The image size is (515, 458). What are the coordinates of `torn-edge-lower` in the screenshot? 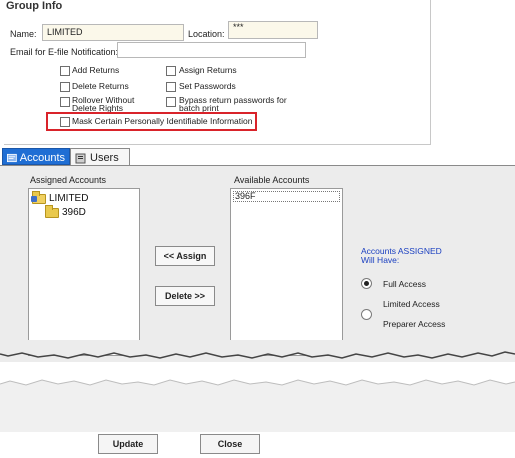 It's located at (257, 405).